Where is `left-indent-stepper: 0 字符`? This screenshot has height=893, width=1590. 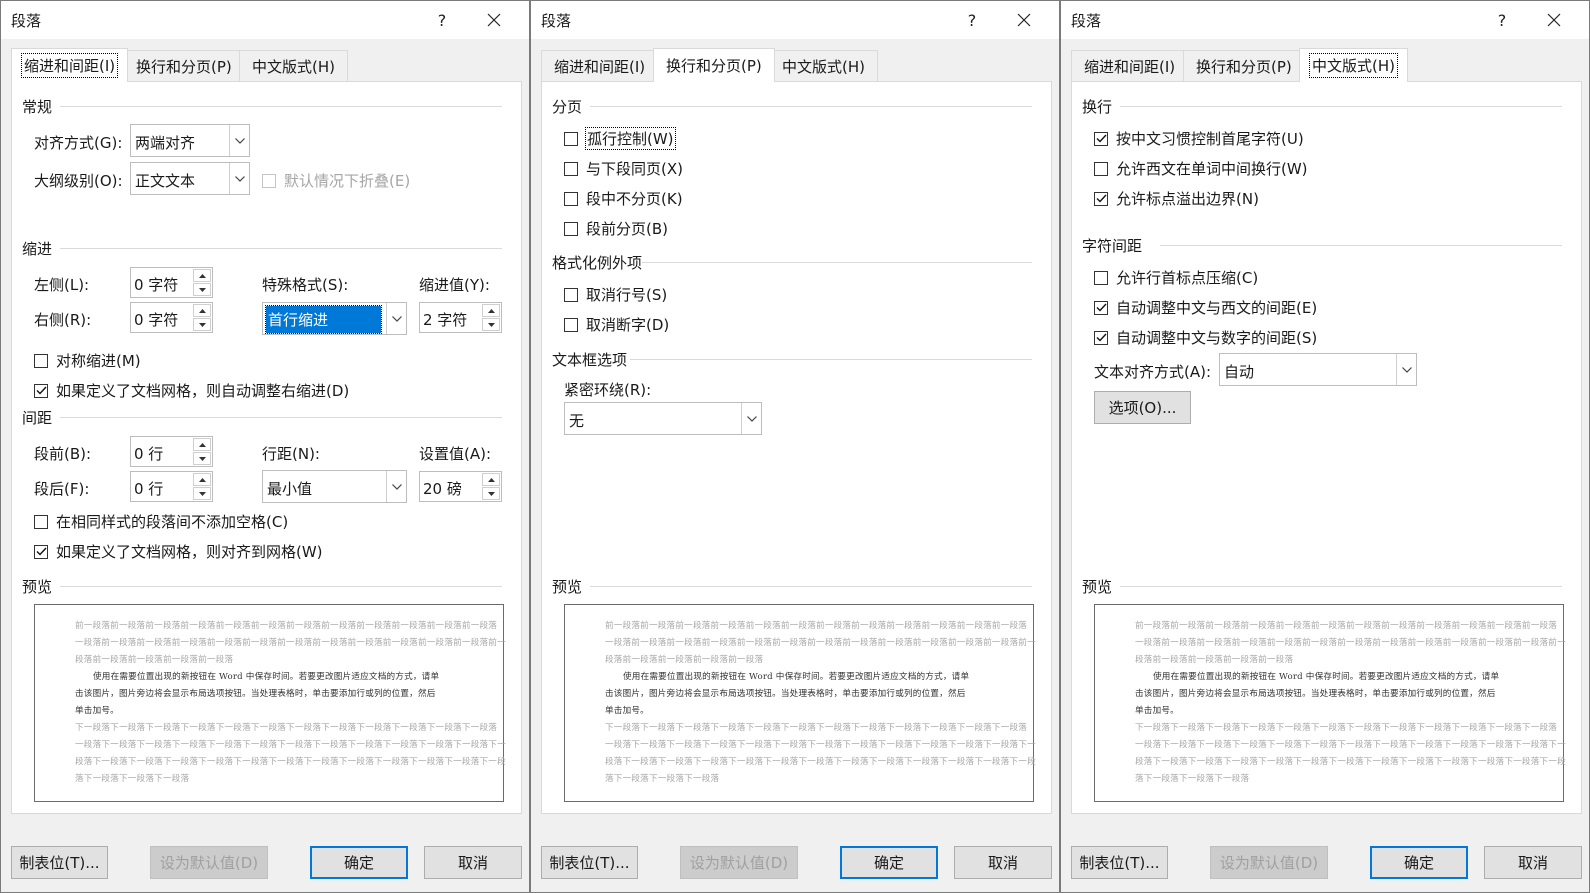
left-indent-stepper: 0 字符 is located at coordinates (171, 282).